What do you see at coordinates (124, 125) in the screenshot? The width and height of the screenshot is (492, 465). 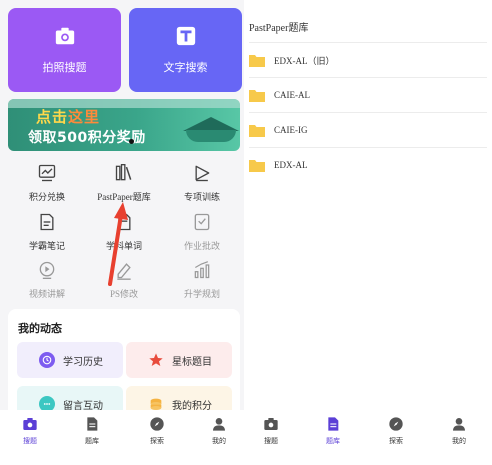 I see `points-reward-banner: 点击这里 领取500积分奖励` at bounding box center [124, 125].